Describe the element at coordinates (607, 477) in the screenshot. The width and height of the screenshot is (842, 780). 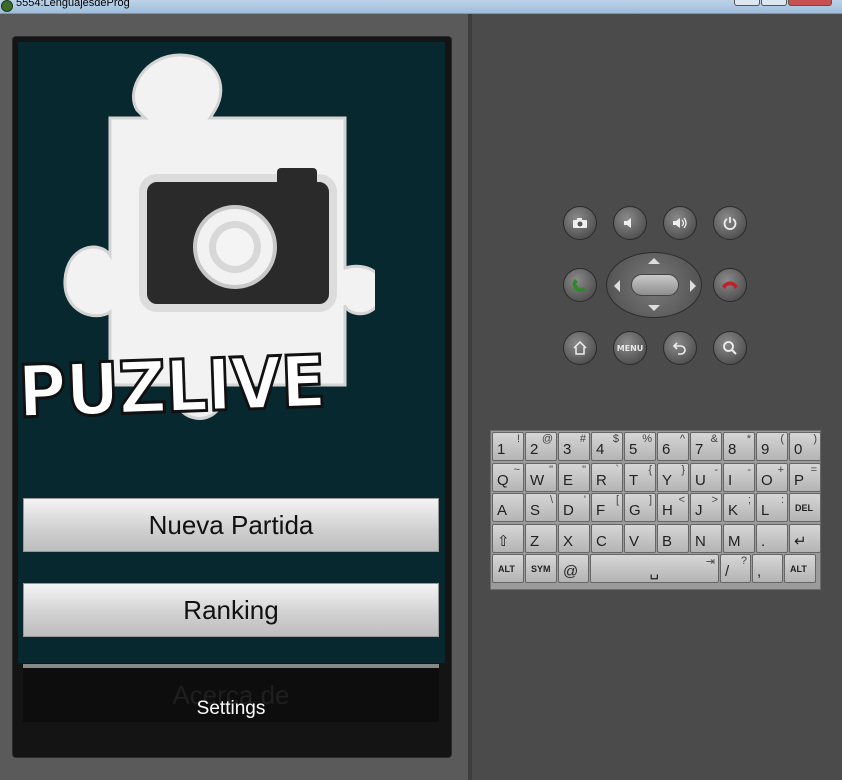
I see `key-r: R `` at that location.